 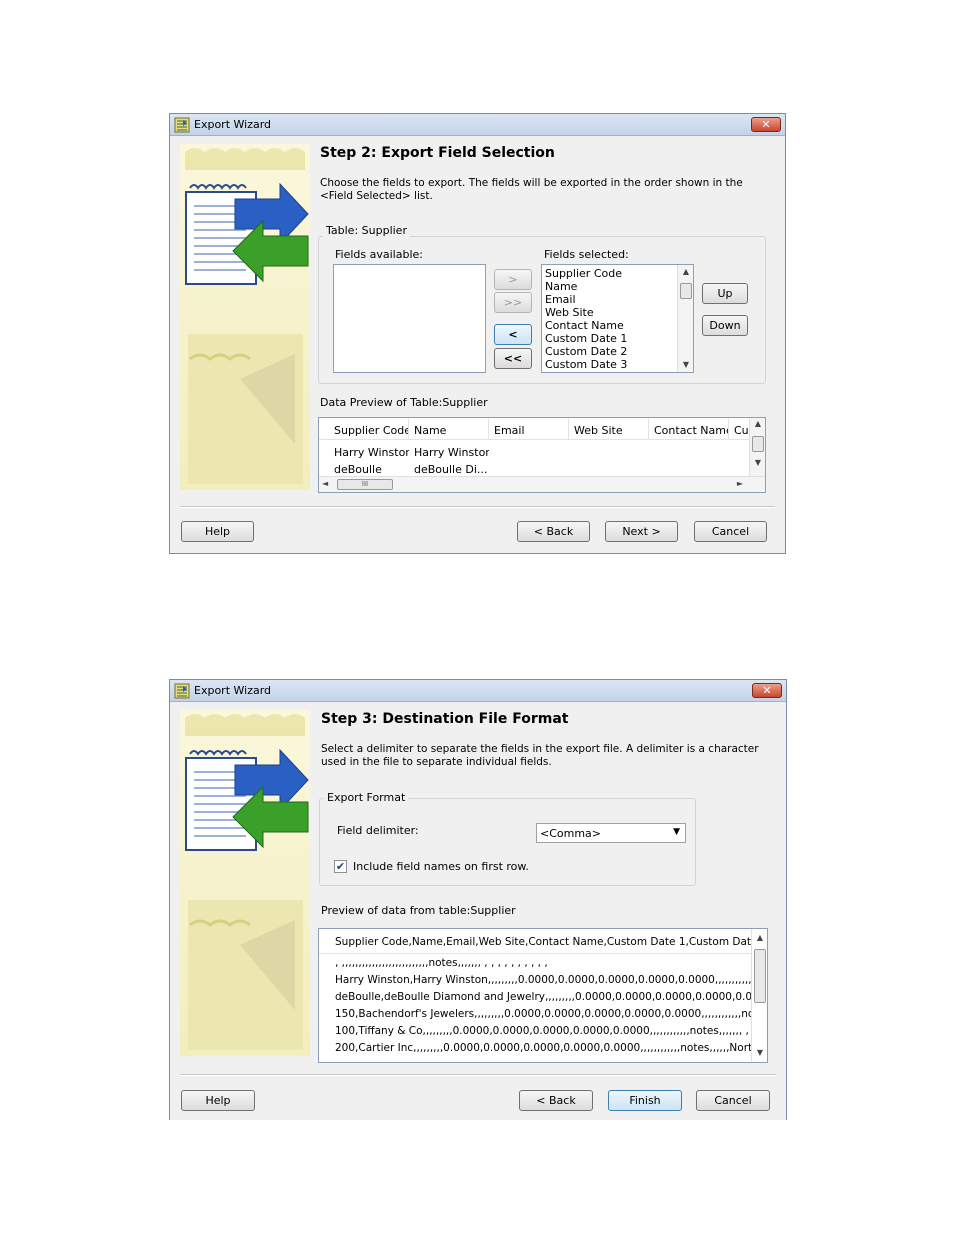 I want to click on column-header: Cu, so click(x=740, y=429).